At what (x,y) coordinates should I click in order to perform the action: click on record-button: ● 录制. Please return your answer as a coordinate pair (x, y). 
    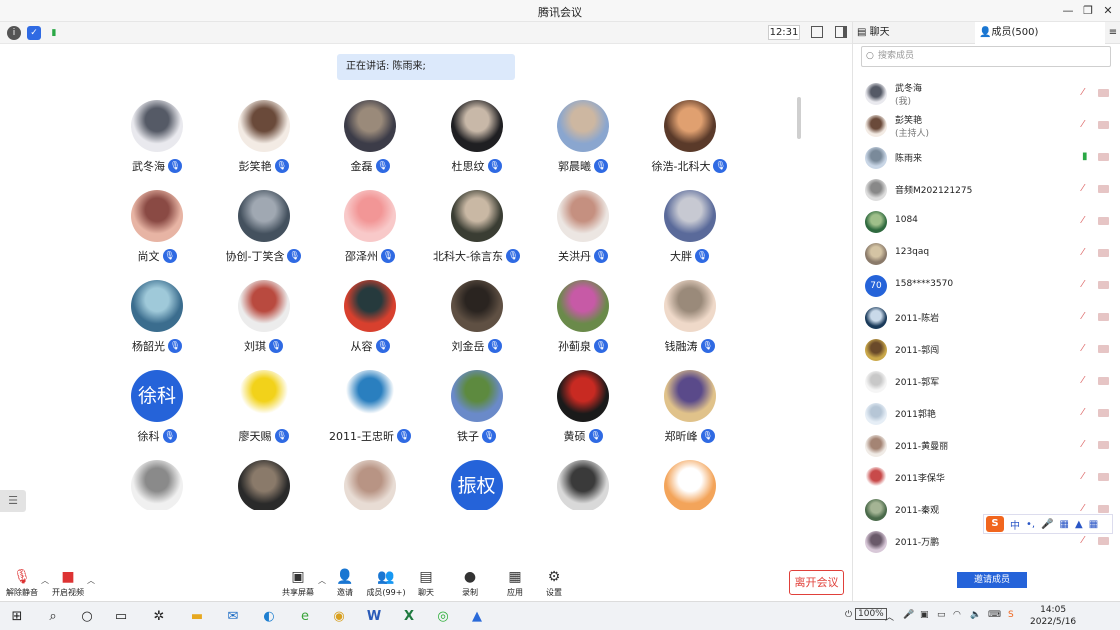
    Looking at the image, I should click on (470, 583).